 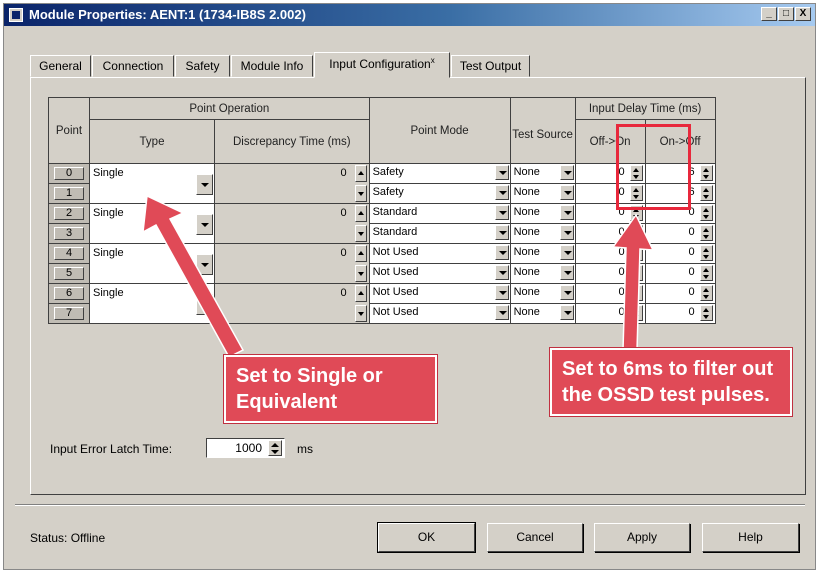 I want to click on point-number: 6, so click(x=69, y=293).